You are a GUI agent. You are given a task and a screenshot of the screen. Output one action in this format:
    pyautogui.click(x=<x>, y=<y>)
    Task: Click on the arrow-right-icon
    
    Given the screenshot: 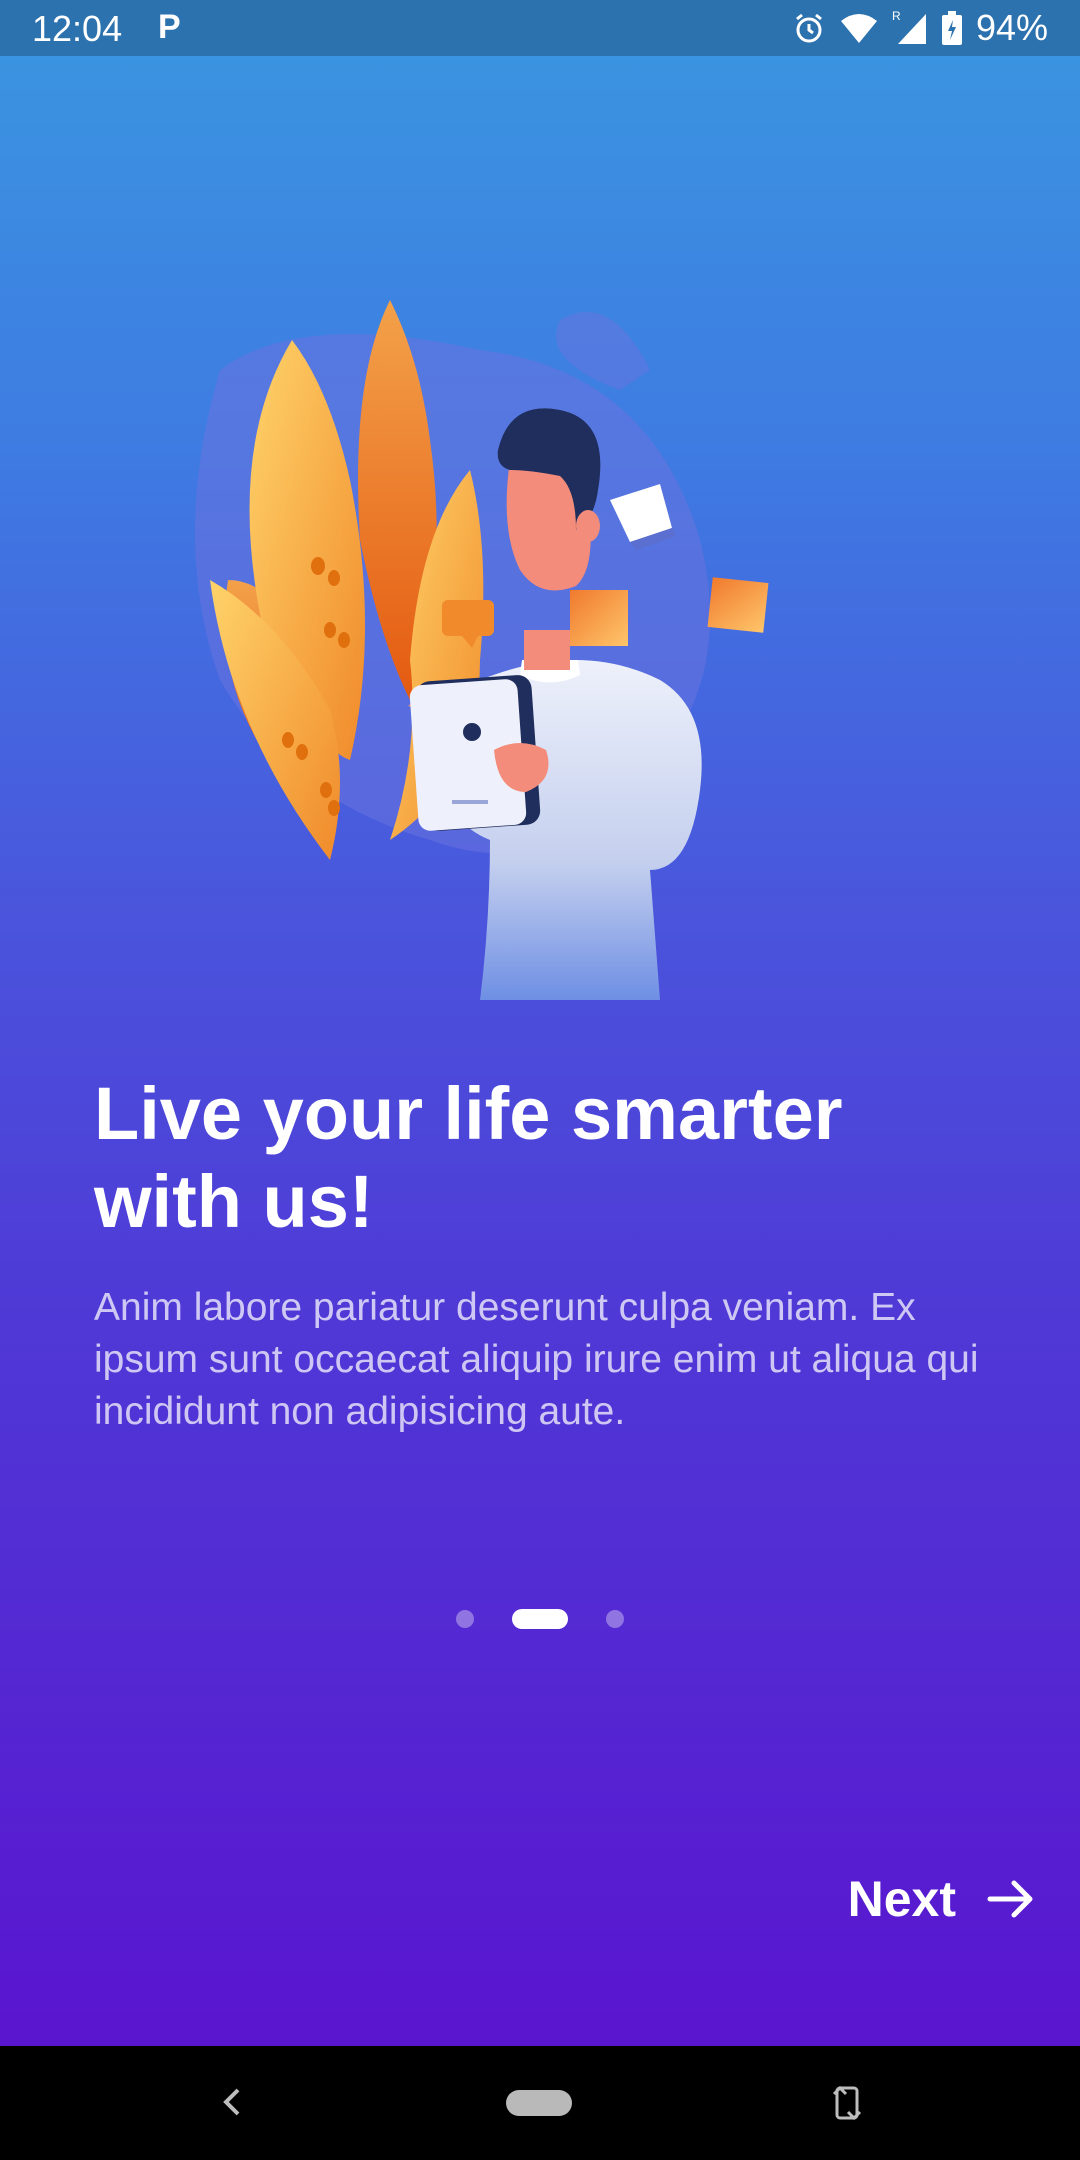 What is the action you would take?
    pyautogui.click(x=1010, y=1899)
    